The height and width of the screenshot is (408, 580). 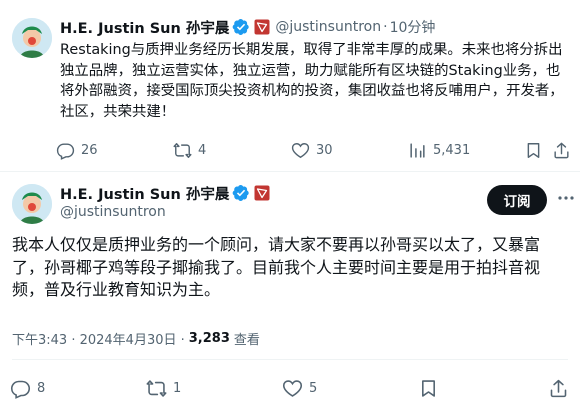 What do you see at coordinates (290, 359) in the screenshot?
I see `divider` at bounding box center [290, 359].